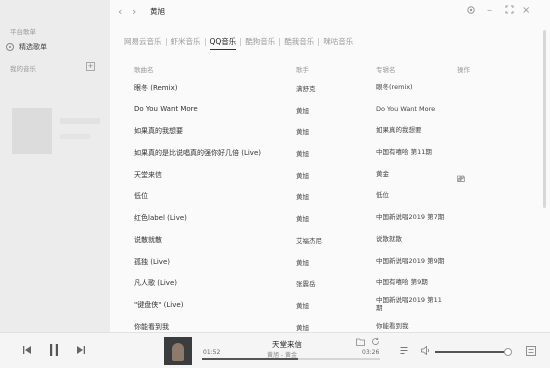  What do you see at coordinates (250, 359) in the screenshot?
I see `progress-fill` at bounding box center [250, 359].